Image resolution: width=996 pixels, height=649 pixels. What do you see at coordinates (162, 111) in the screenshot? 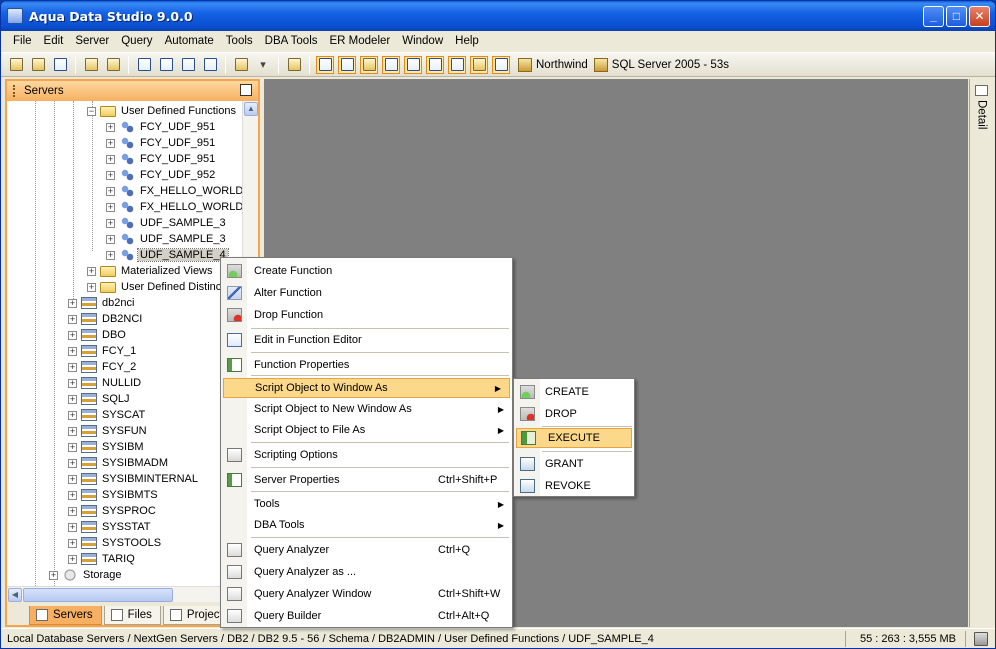
I see `tree-node: − User Defined Functions` at bounding box center [162, 111].